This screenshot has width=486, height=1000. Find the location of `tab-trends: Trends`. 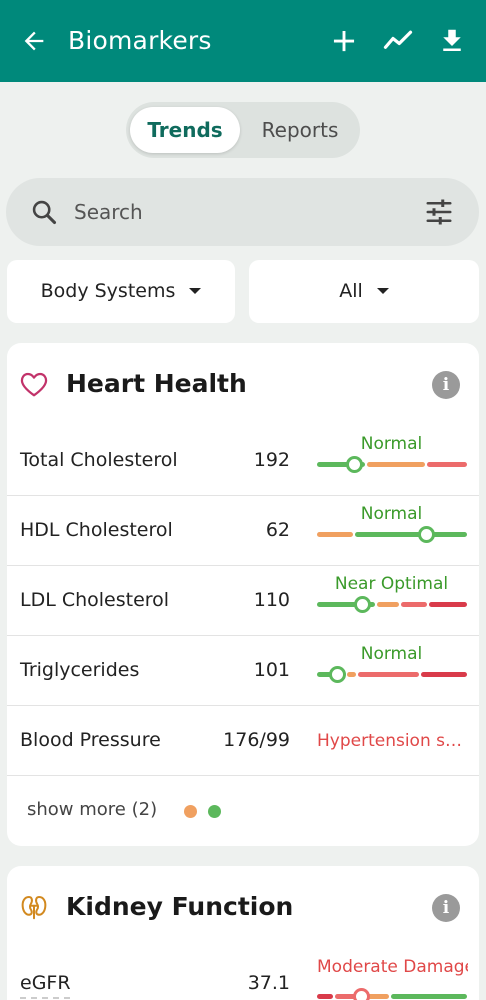

tab-trends: Trends is located at coordinates (185, 130).